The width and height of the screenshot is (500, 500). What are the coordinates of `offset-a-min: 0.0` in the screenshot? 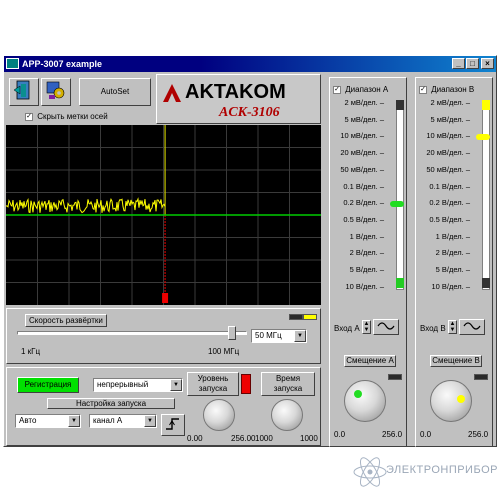 It's located at (340, 434).